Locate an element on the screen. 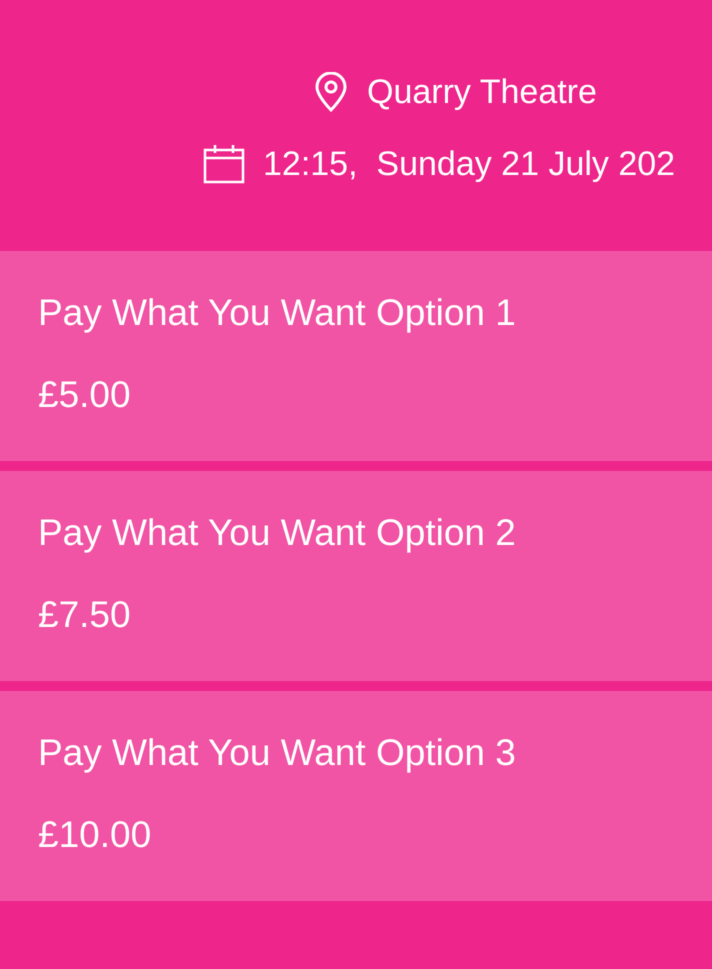  option-price: £5.00 is located at coordinates (85, 395).